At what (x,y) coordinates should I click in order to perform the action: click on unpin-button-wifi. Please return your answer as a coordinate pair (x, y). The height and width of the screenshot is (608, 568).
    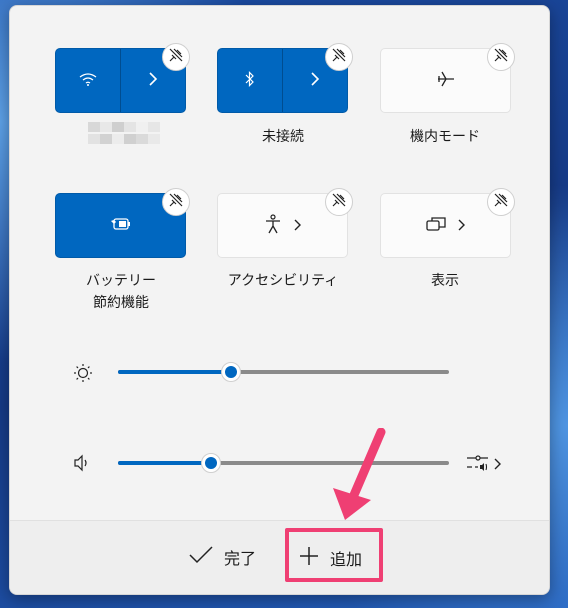
    Looking at the image, I should click on (176, 57).